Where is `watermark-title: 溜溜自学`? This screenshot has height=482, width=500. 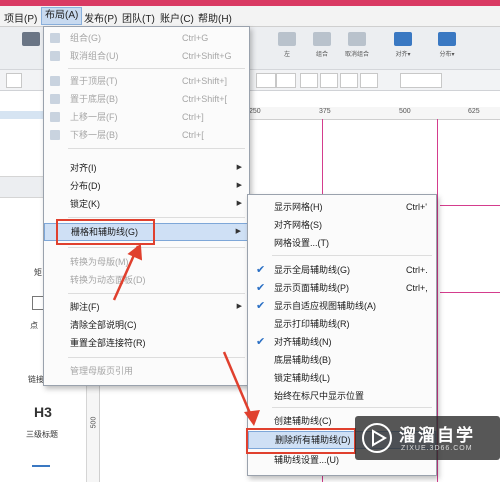 watermark-title: 溜溜自学 is located at coordinates (437, 435).